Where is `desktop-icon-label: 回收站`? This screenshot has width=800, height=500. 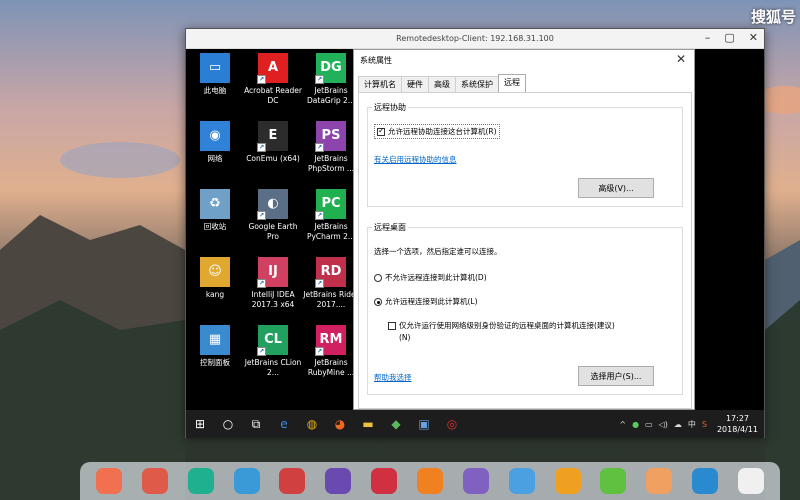
desktop-icon-label: 回收站 is located at coordinates (215, 226).